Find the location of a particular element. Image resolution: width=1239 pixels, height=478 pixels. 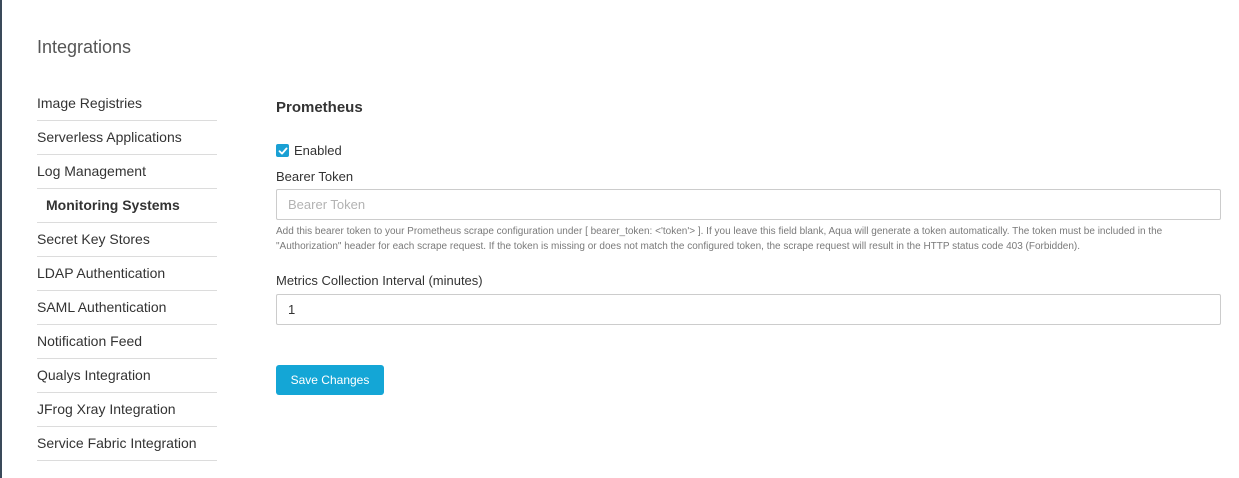

sidebar-item-saml-authentication: SAML Authentication is located at coordinates (127, 308).